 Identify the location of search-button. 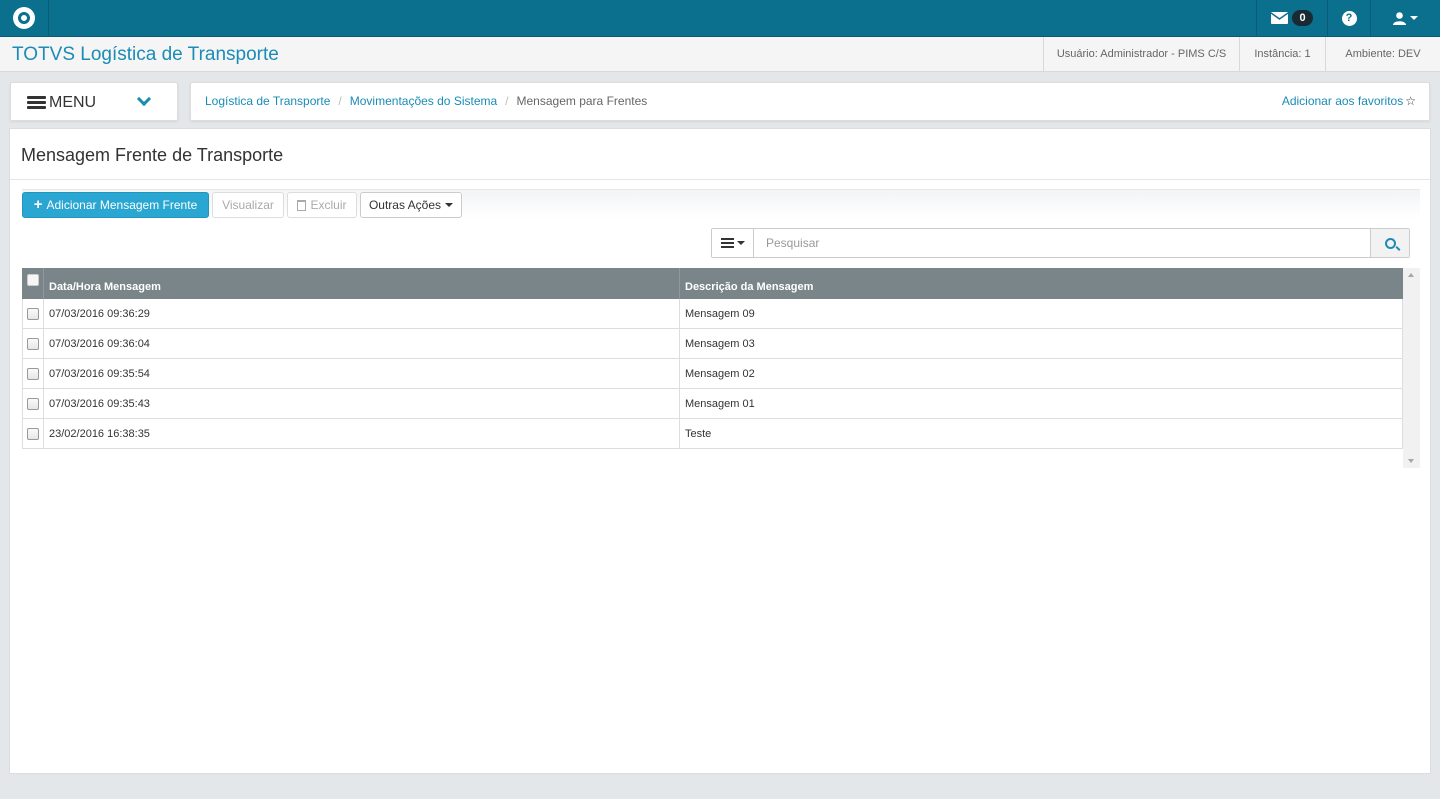
(1389, 243).